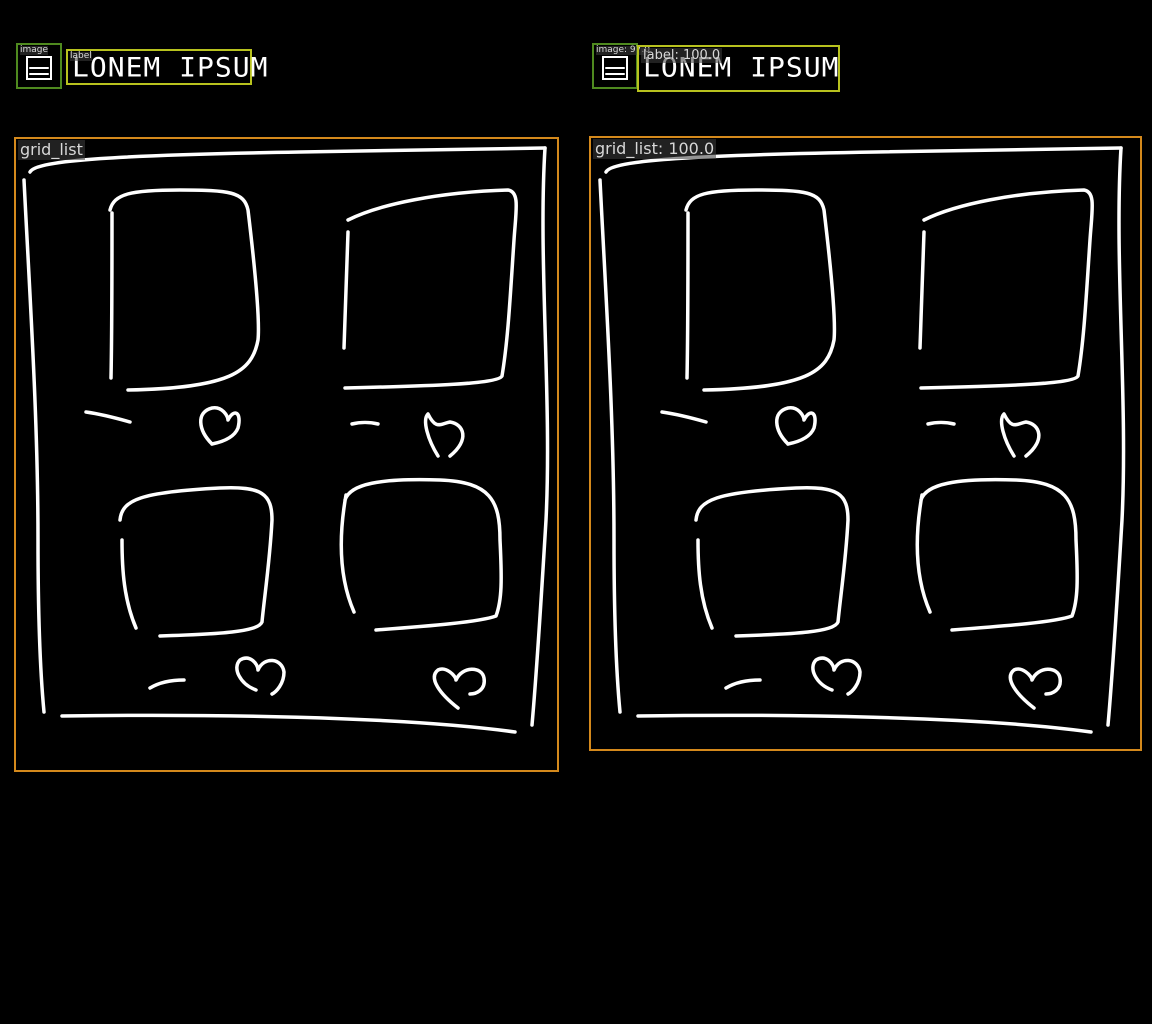 The image size is (1152, 1024). Describe the element at coordinates (51, 150) in the screenshot. I see `left-grid-list-caption: grid_list` at that location.